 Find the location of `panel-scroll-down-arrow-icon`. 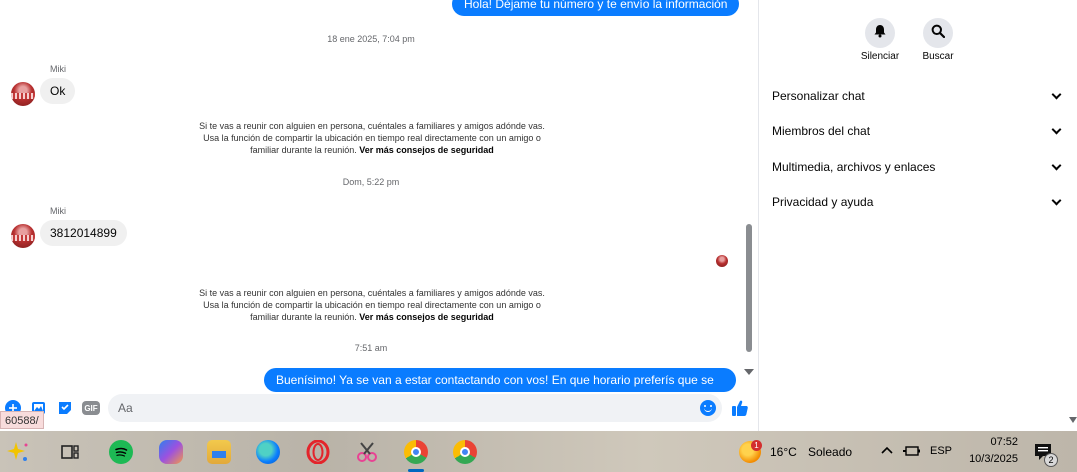

panel-scroll-down-arrow-icon is located at coordinates (1073, 420).